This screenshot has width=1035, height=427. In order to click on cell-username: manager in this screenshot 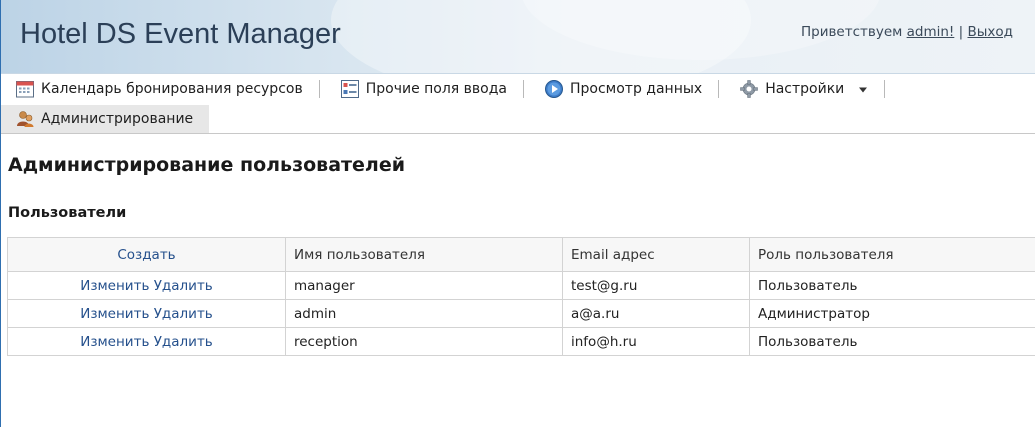, I will do `click(424, 285)`.